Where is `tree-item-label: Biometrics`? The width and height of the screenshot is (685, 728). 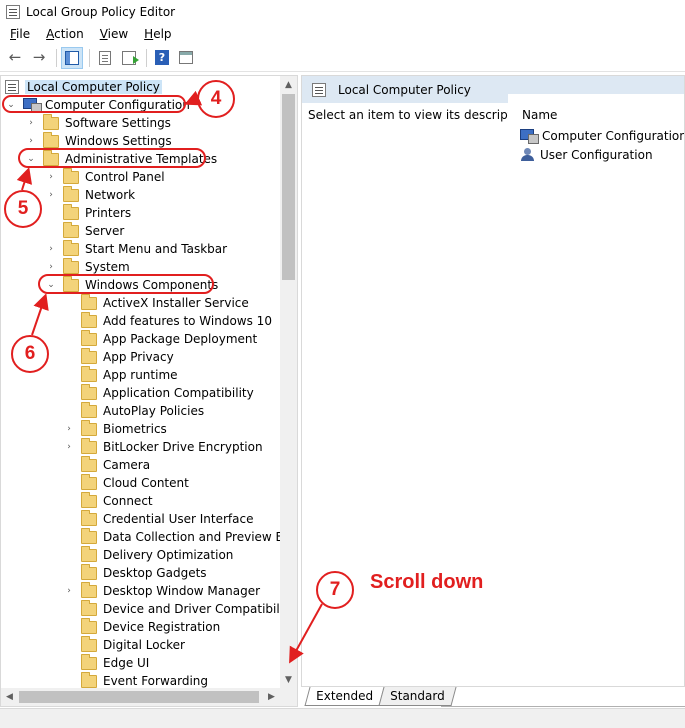 tree-item-label: Biometrics is located at coordinates (135, 429).